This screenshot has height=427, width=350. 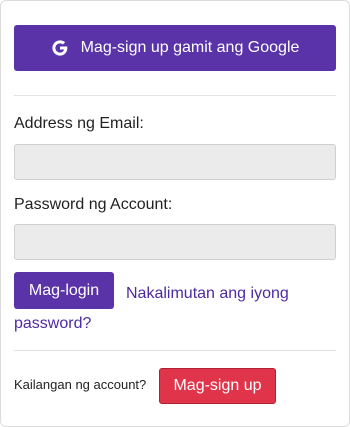 I want to click on google-icon, so click(x=60, y=48).